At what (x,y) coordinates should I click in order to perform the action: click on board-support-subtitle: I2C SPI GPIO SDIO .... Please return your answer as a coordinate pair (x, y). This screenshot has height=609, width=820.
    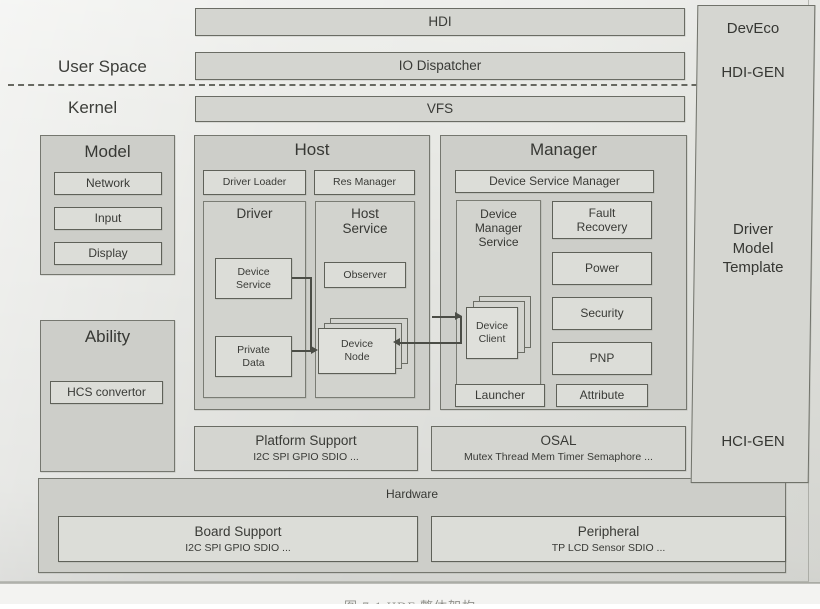
    Looking at the image, I should click on (238, 547).